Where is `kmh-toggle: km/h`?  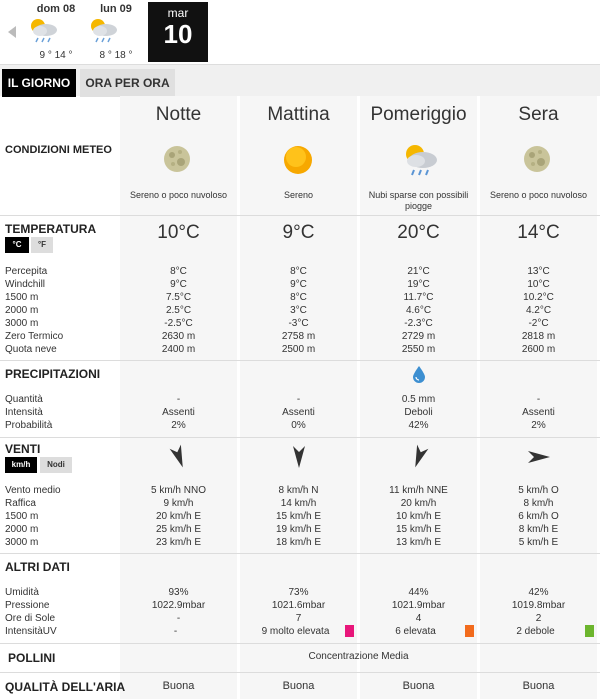 kmh-toggle: km/h is located at coordinates (21, 465).